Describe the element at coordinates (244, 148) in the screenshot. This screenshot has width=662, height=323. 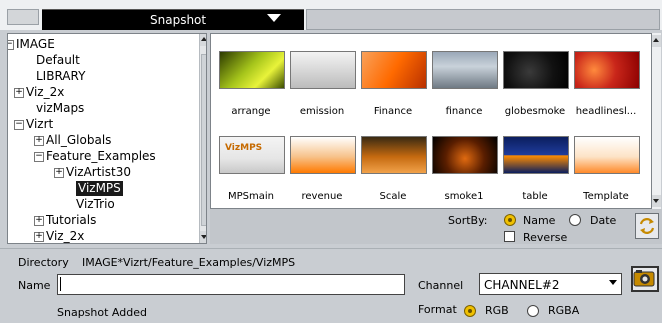
I see `thumbnail-overlay-text: VizMPS` at that location.